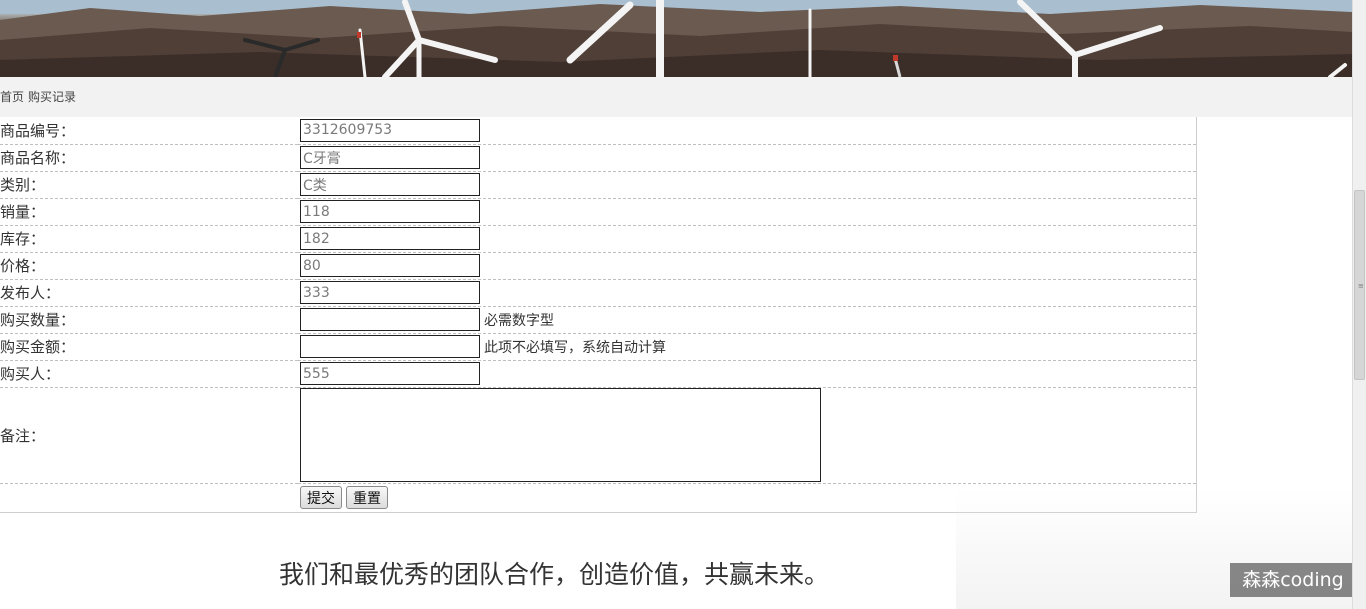  What do you see at coordinates (390, 319) in the screenshot?
I see `quantity-input` at bounding box center [390, 319].